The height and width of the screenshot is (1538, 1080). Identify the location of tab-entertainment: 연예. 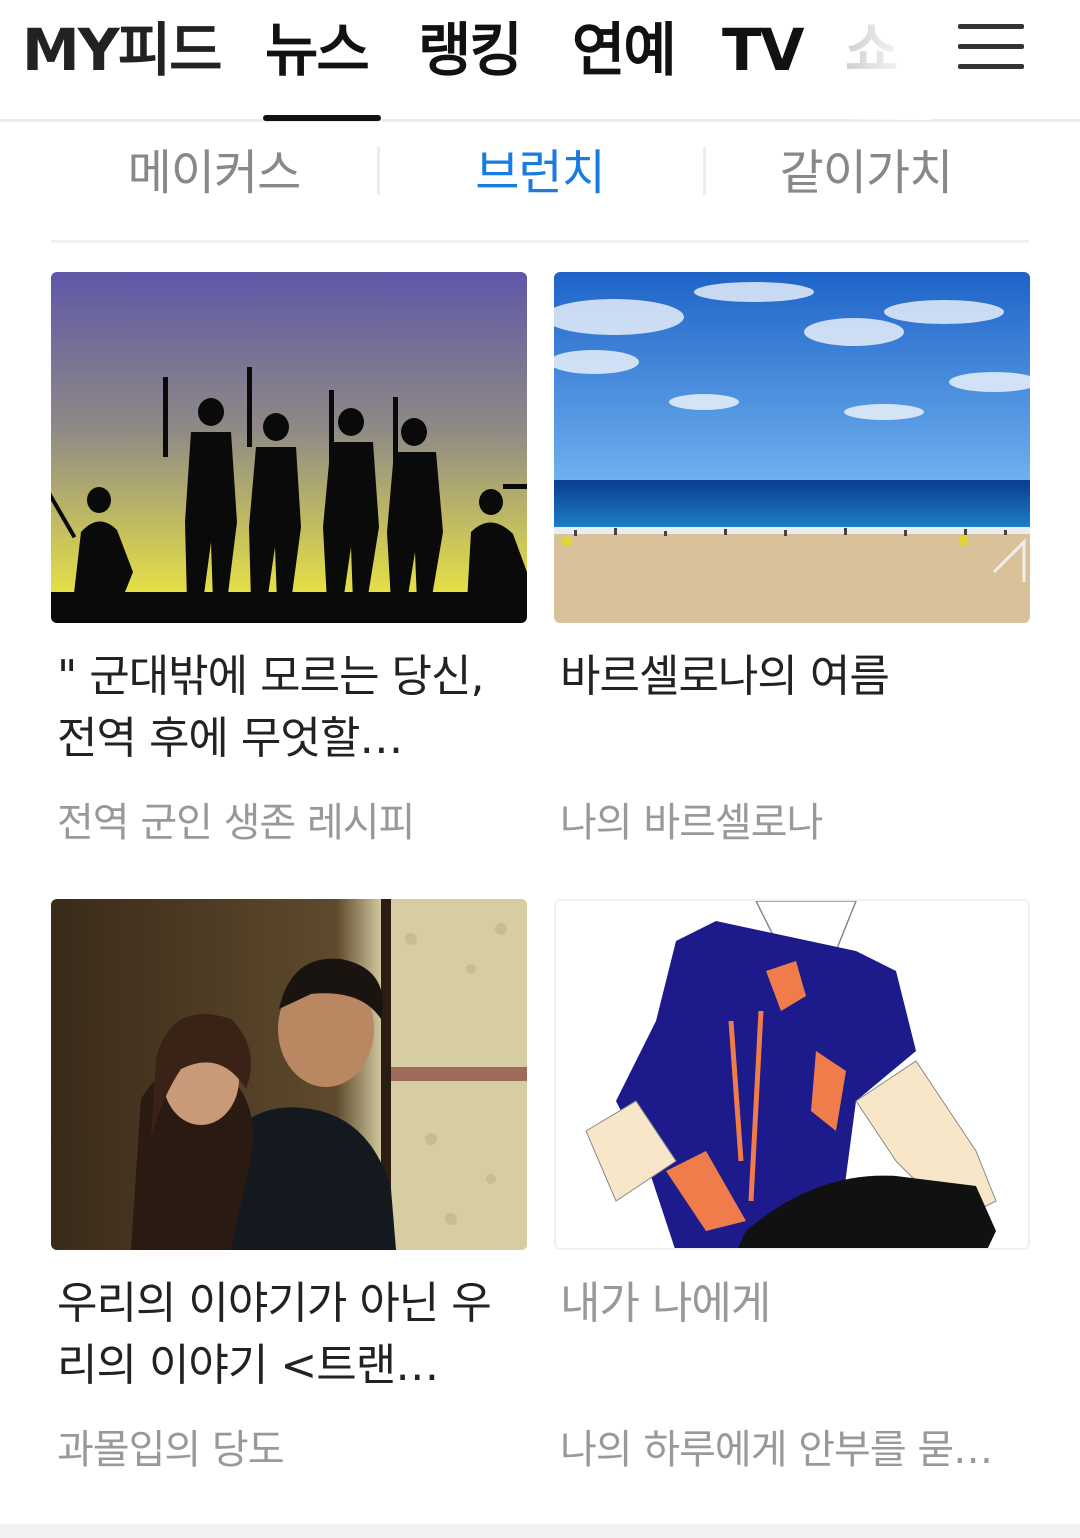
(624, 50).